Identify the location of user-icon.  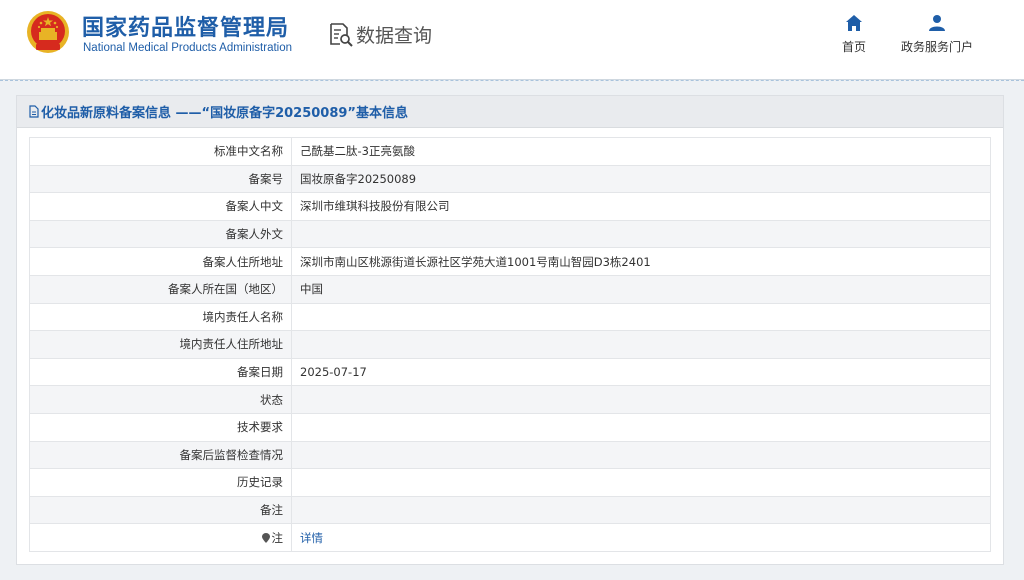
(937, 23).